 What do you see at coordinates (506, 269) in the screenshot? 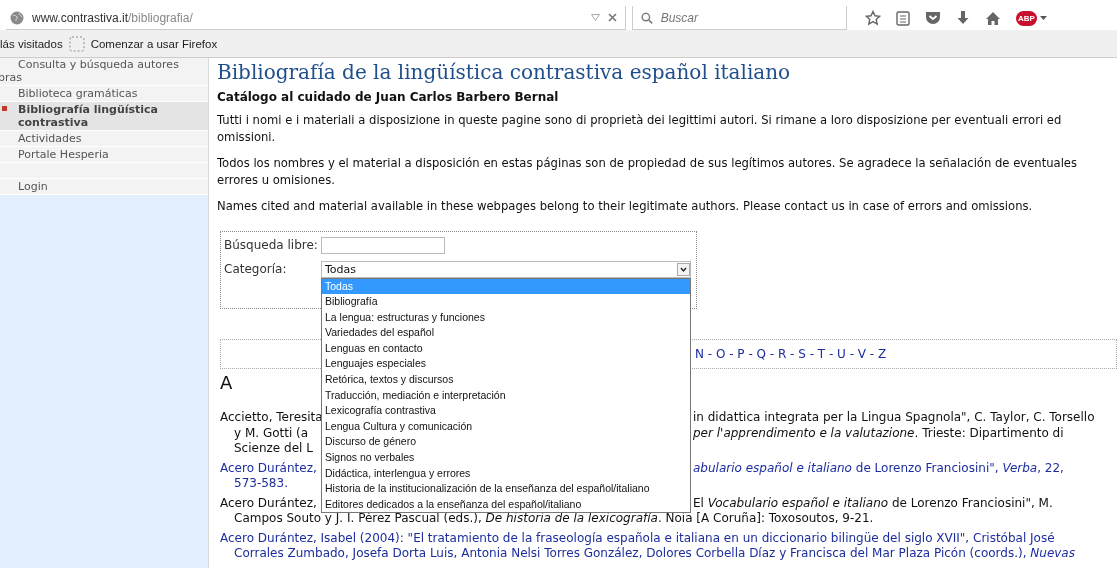
I see `category-select: Todas` at bounding box center [506, 269].